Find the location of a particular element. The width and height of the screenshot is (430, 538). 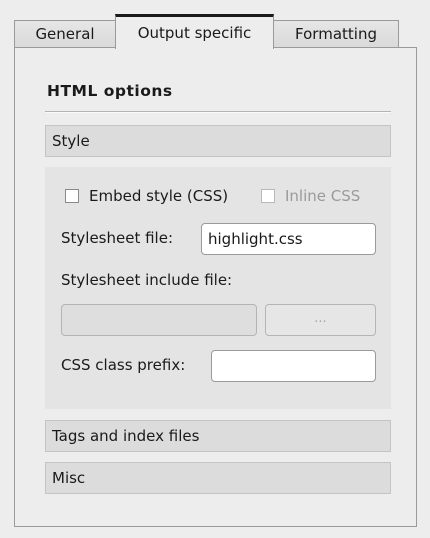

section-divider is located at coordinates (218, 112).